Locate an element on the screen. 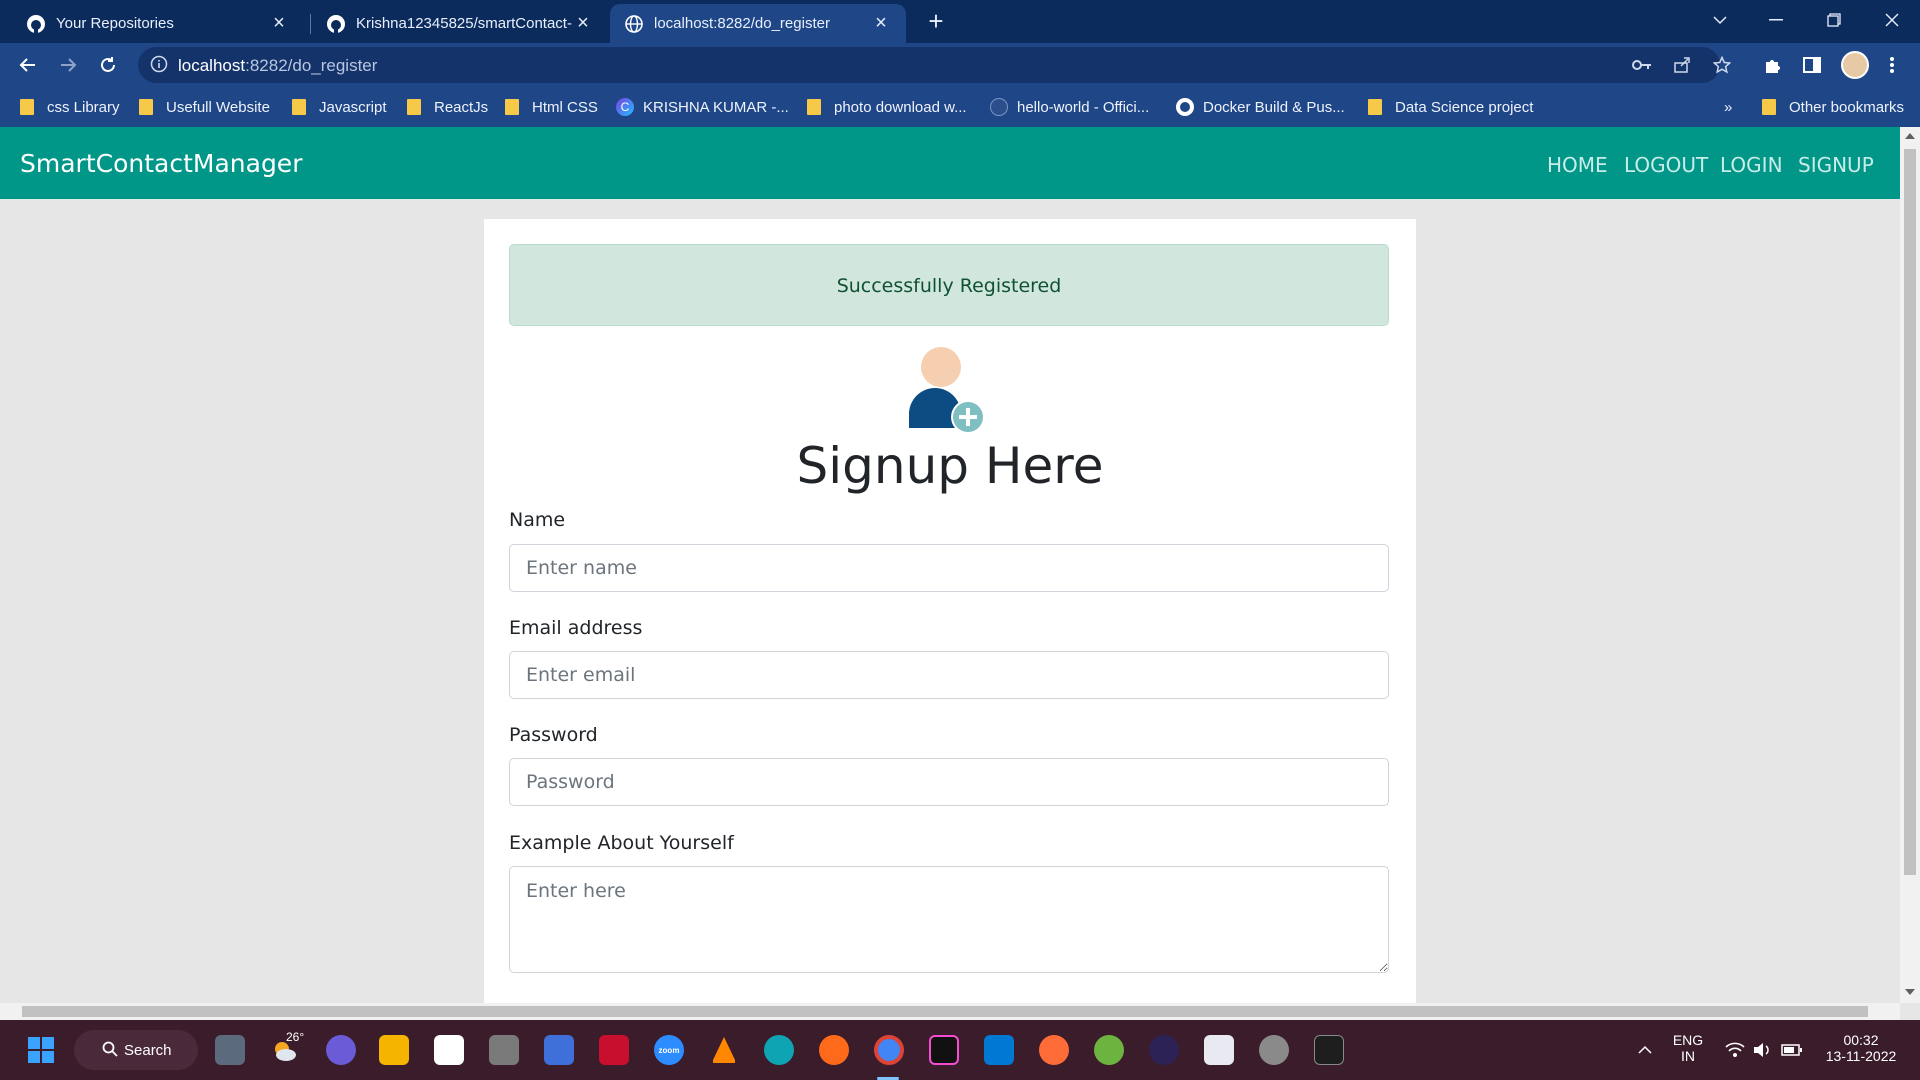  bookmark-html-css: Html CSS is located at coordinates (551, 107).